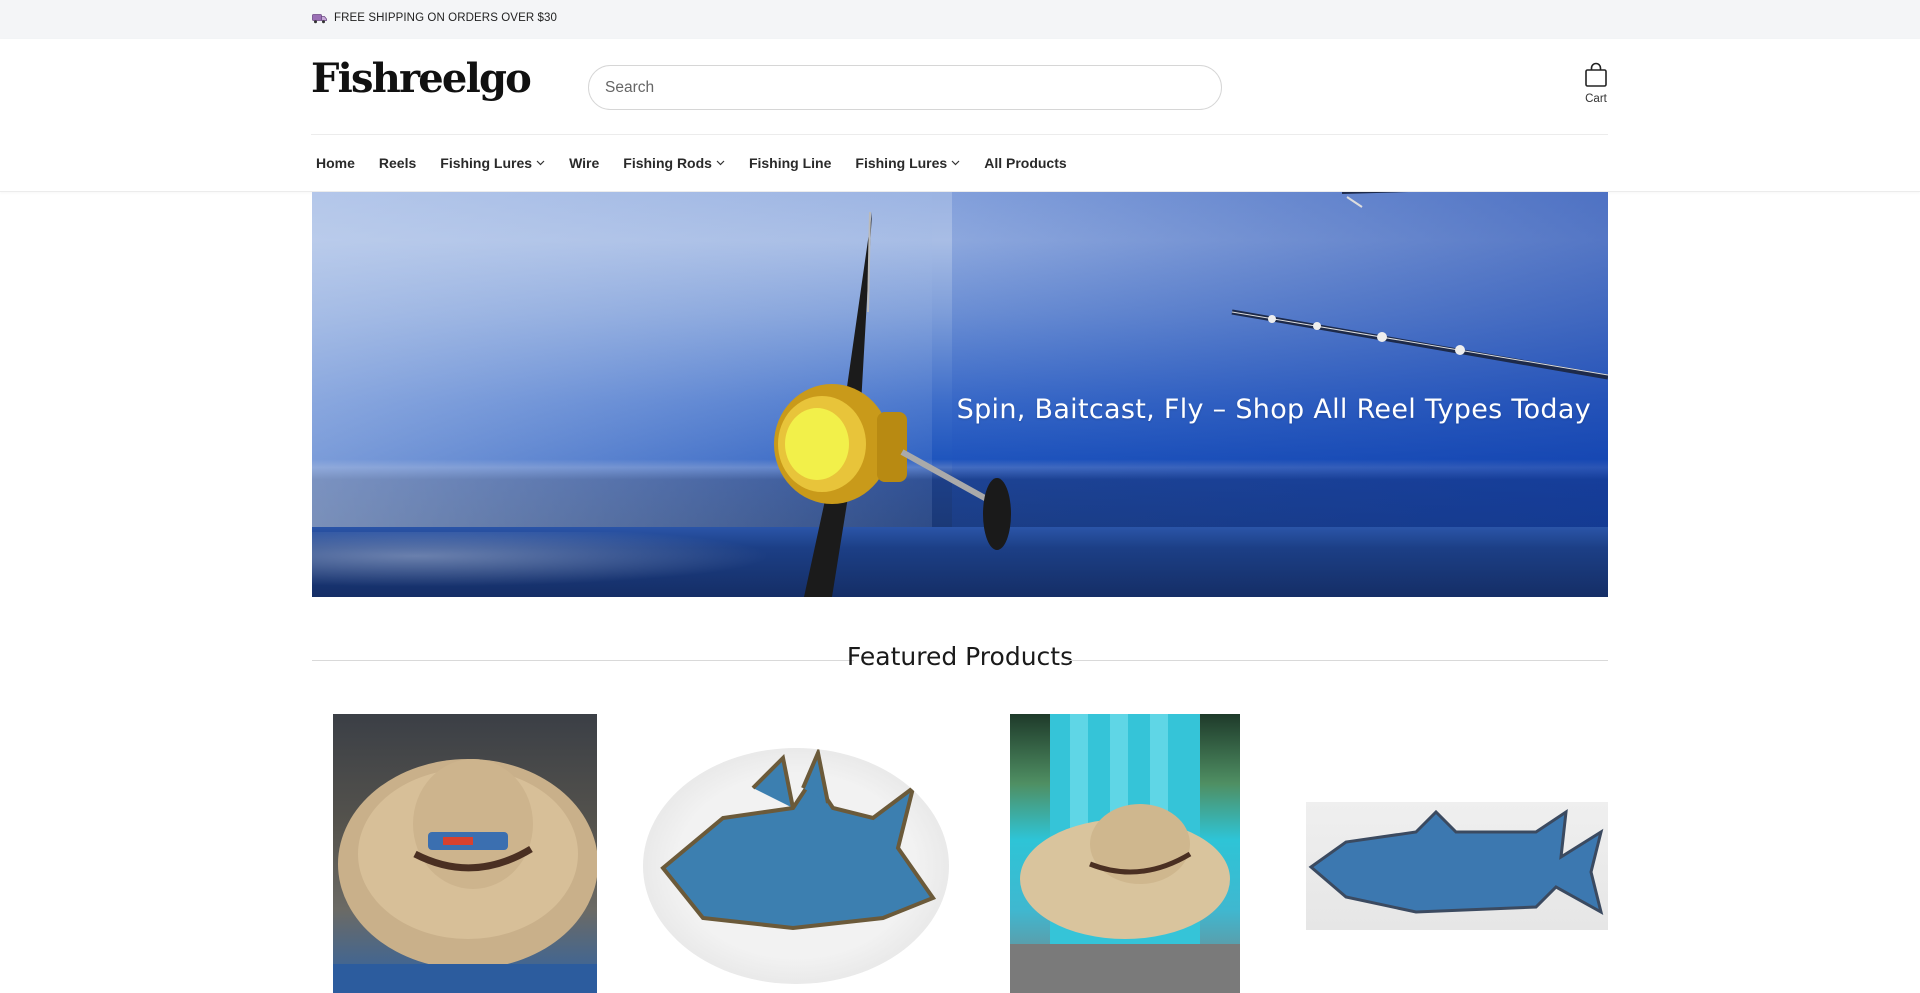 The image size is (1920, 993). Describe the element at coordinates (421, 79) in the screenshot. I see `store-logo: Fishreelgo` at that location.